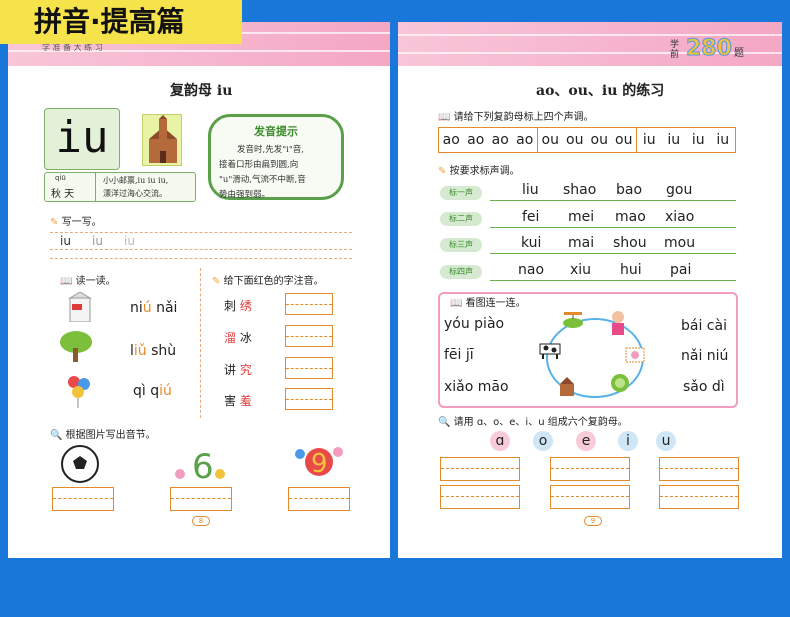 This screenshot has width=790, height=617. What do you see at coordinates (129, 241) in the screenshot?
I see `write-sample: iu` at bounding box center [129, 241].